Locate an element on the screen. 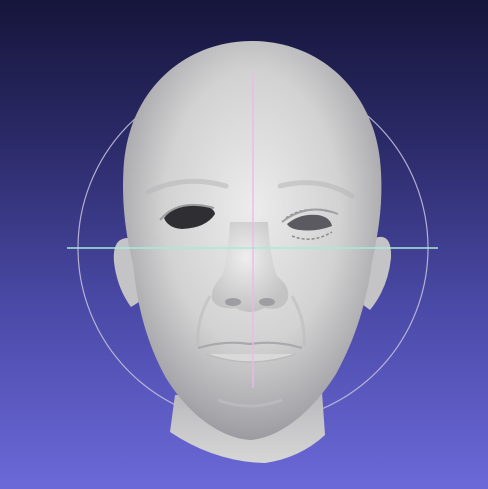 Image resolution: width=488 pixels, height=489 pixels. nostril-left is located at coordinates (233, 302).